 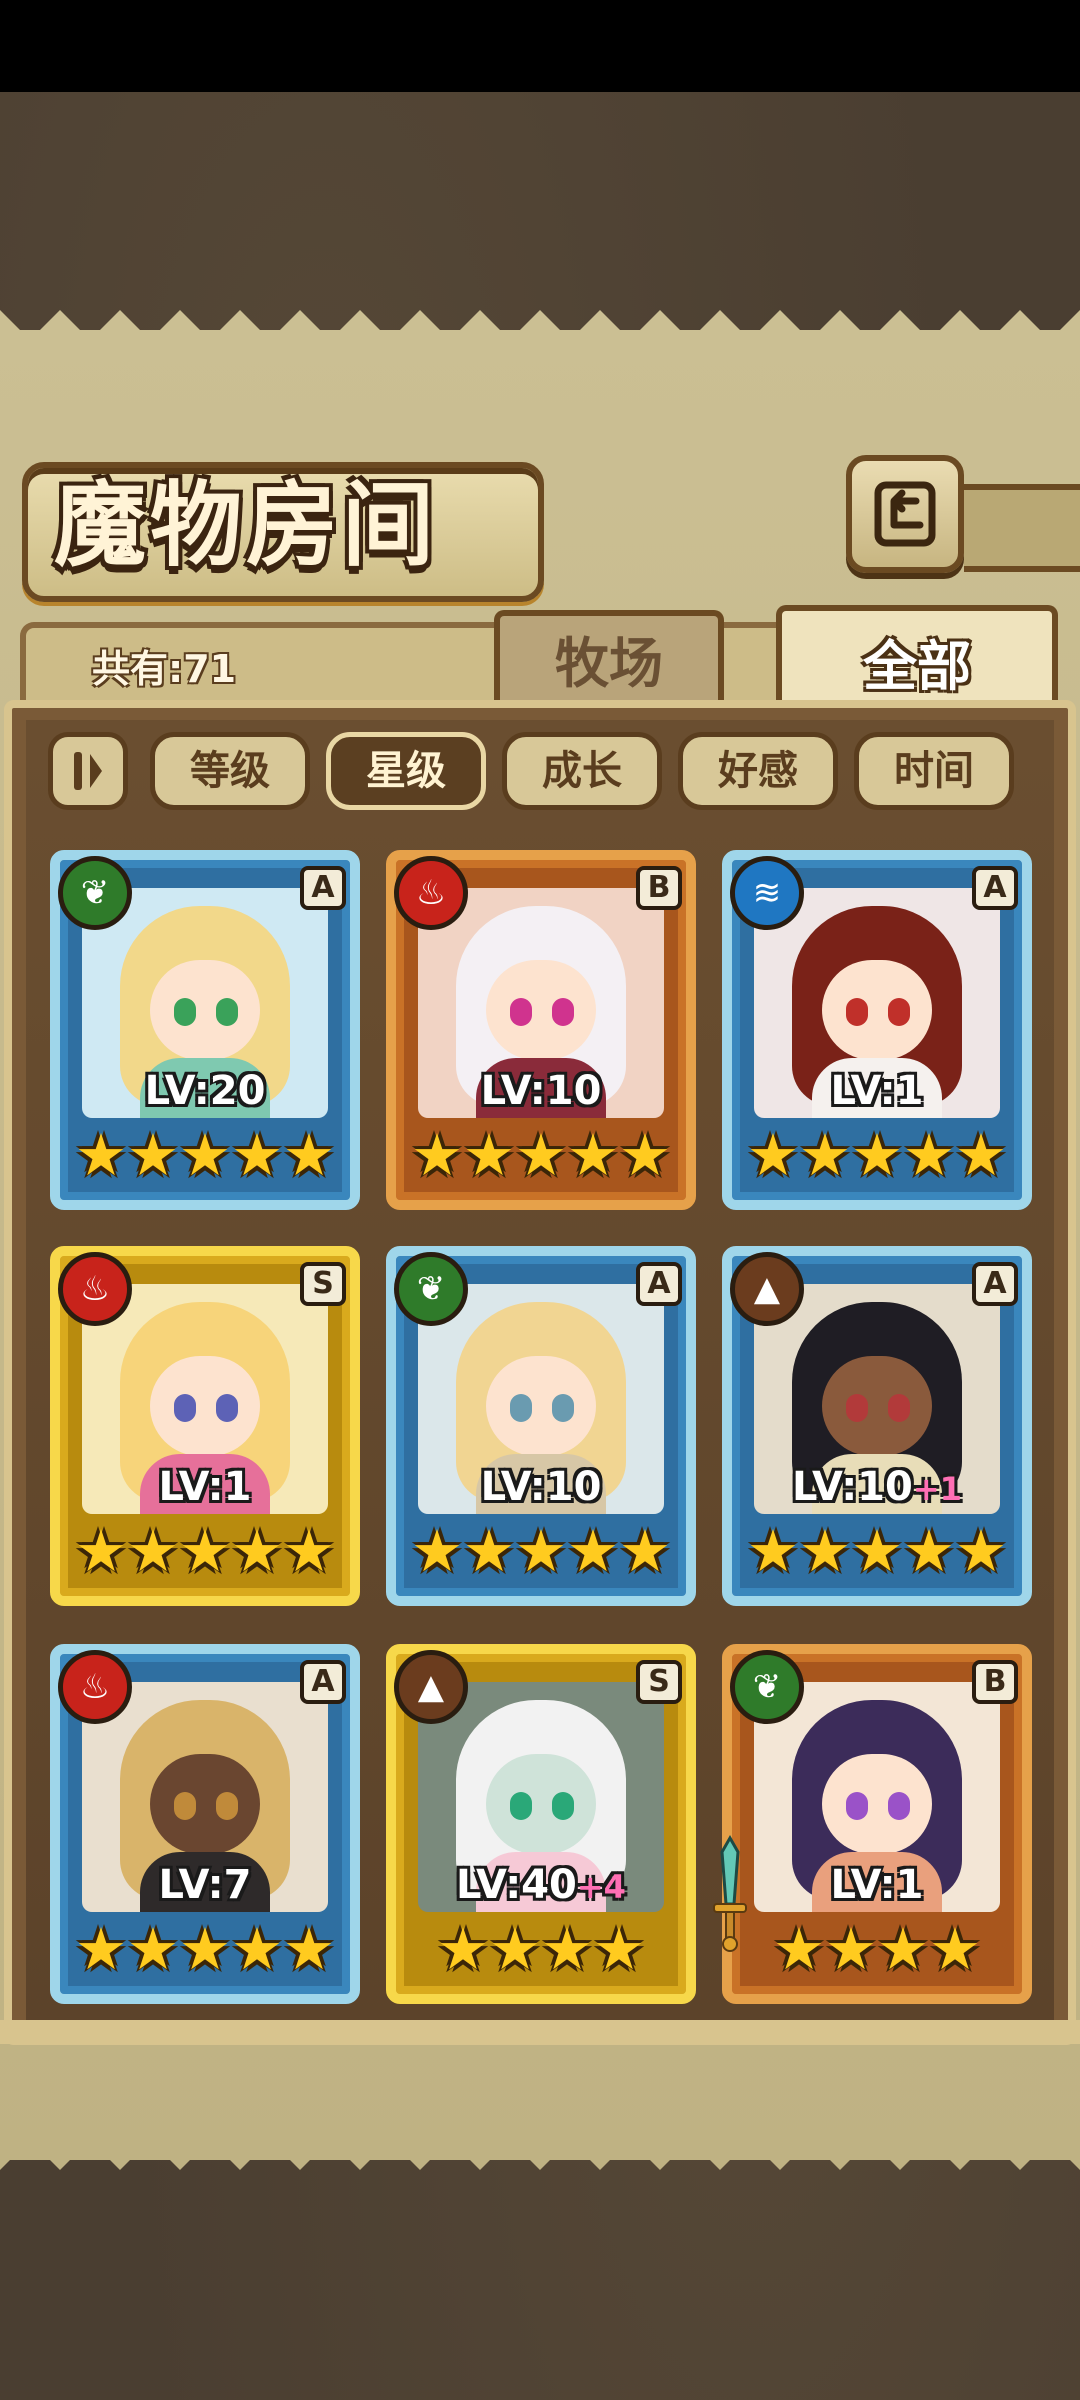 What do you see at coordinates (205, 1824) in the screenshot?
I see `monster-card: ♨ A LV:7 ★★★★★` at bounding box center [205, 1824].